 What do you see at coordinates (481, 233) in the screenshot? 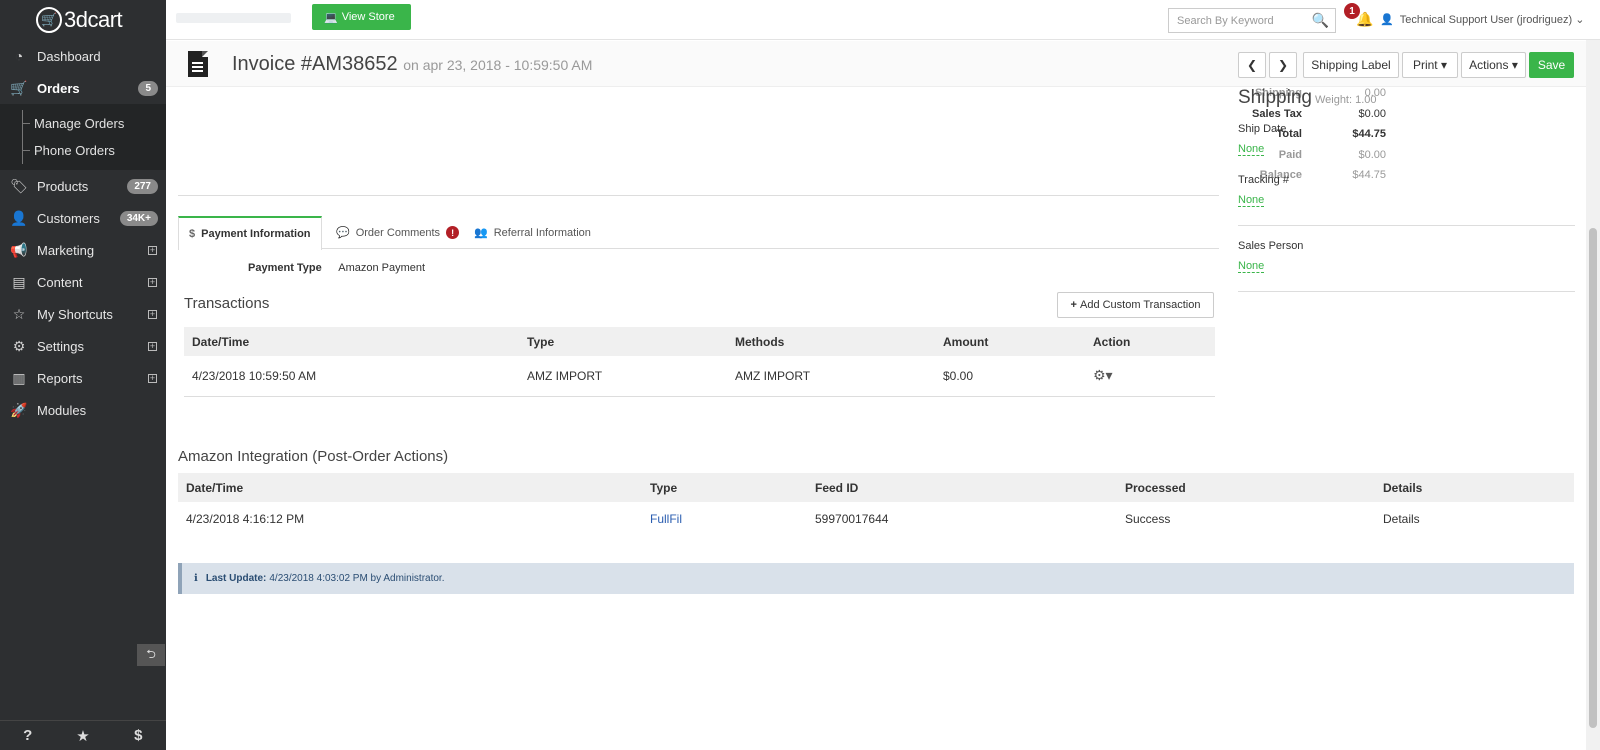
I see `users-icon: 👥` at bounding box center [481, 233].